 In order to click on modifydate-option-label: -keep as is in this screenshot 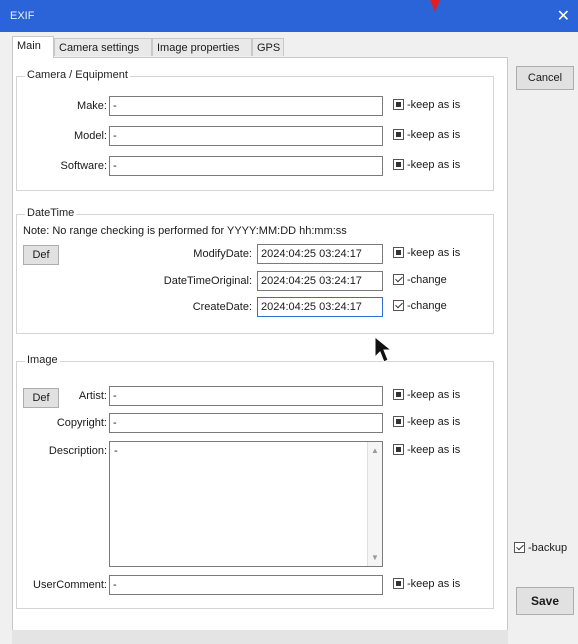, I will do `click(434, 253)`.